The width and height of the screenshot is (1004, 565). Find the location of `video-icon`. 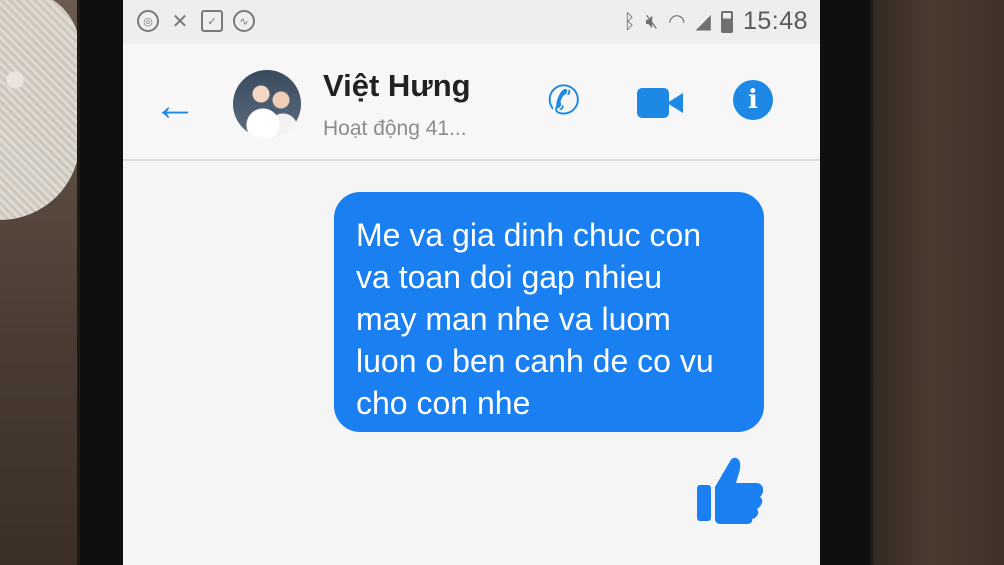

video-icon is located at coordinates (661, 103).